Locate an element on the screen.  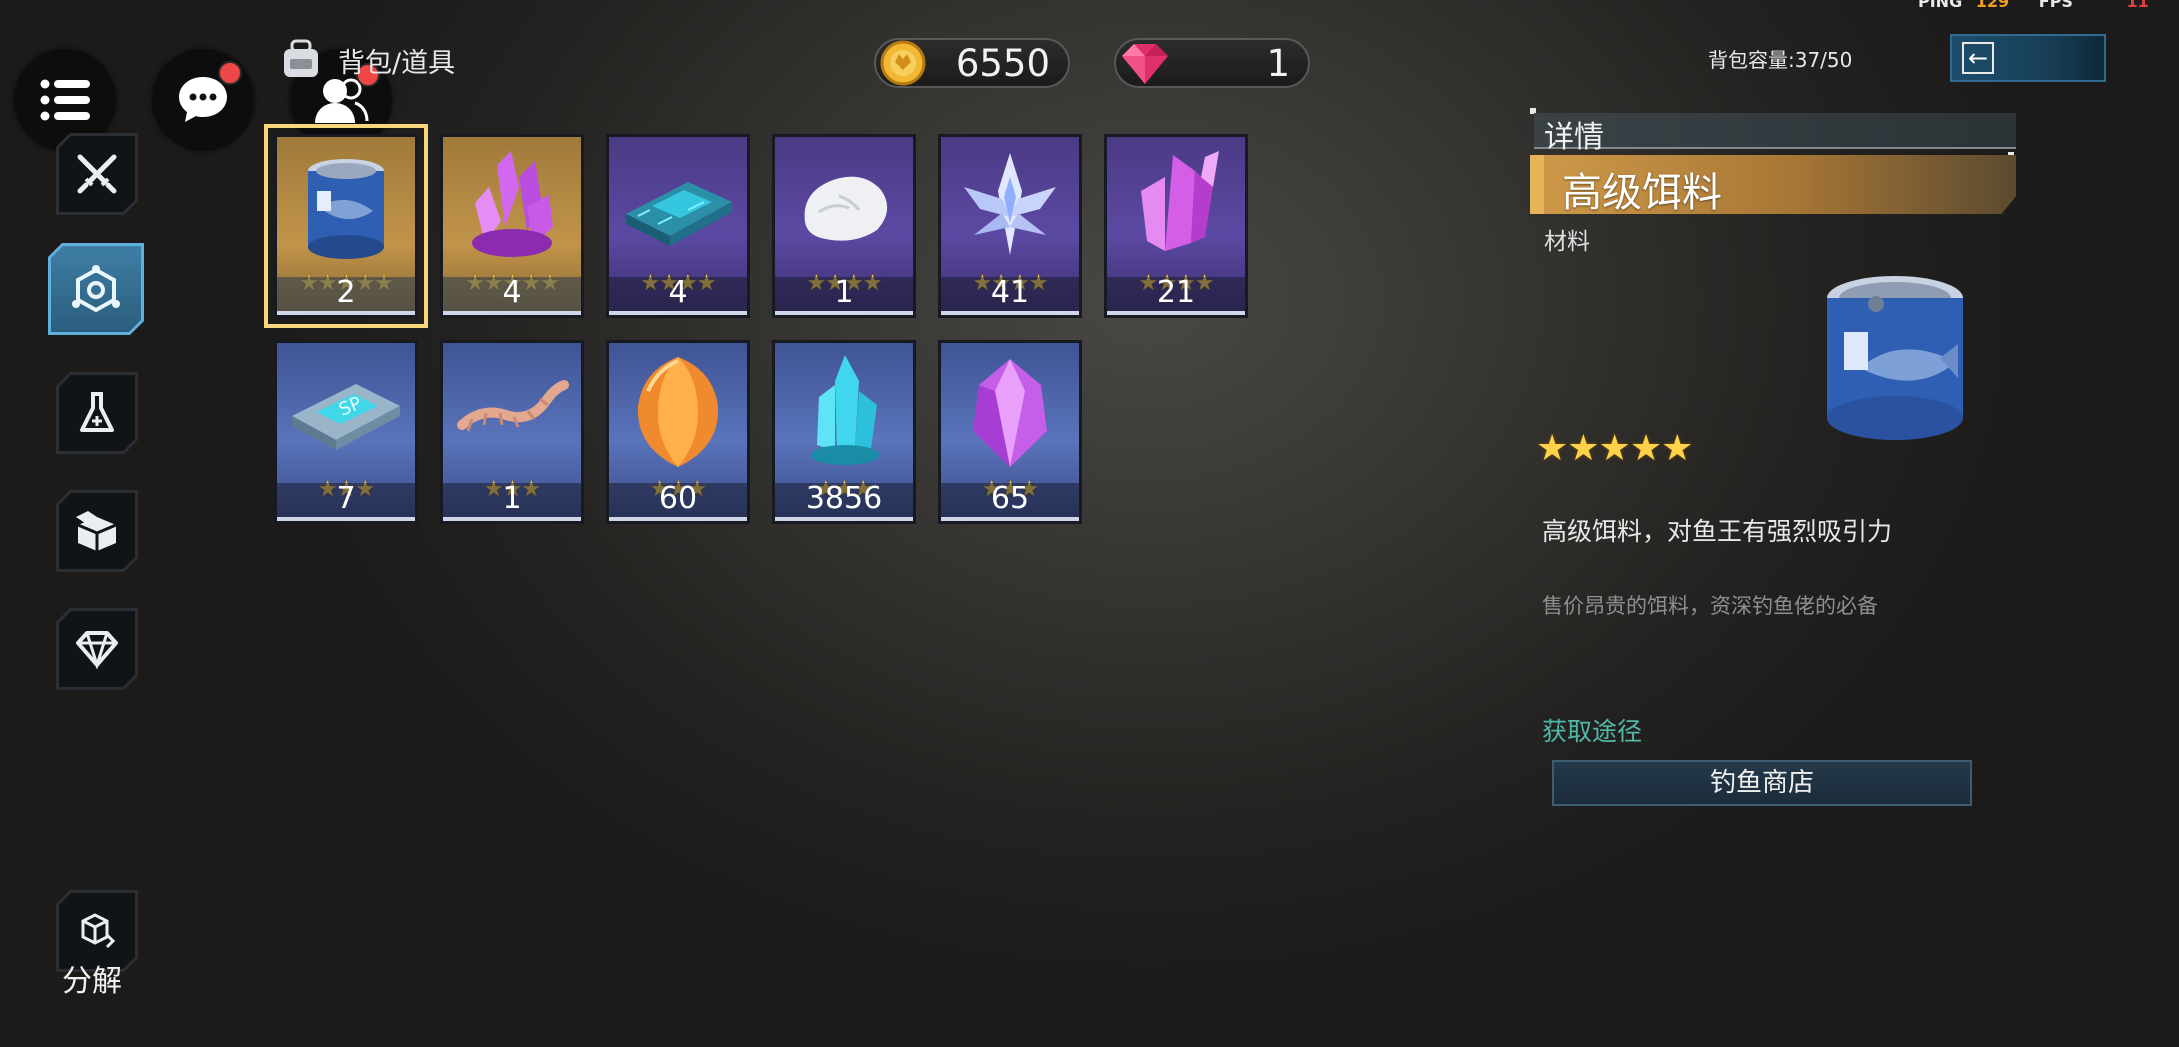
inventory-slot: ★★★★ 21 is located at coordinates (1176, 226).